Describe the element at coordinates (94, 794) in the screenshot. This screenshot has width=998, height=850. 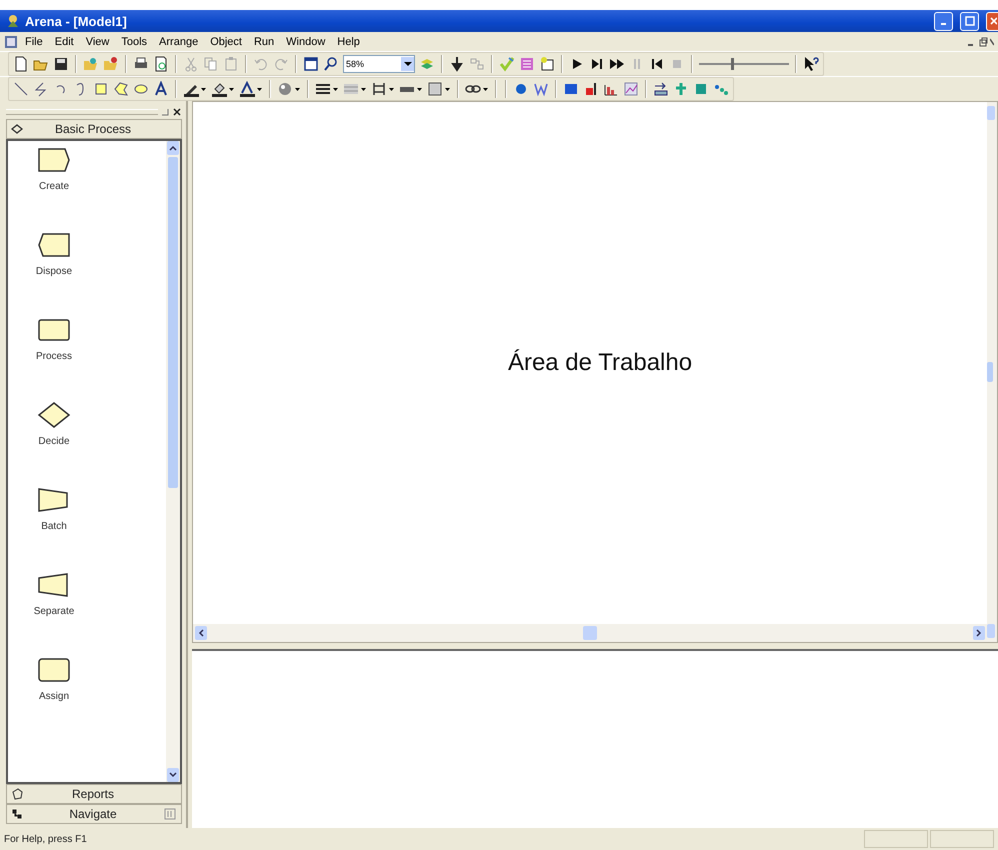
I see `palette-section-header: Reports` at that location.